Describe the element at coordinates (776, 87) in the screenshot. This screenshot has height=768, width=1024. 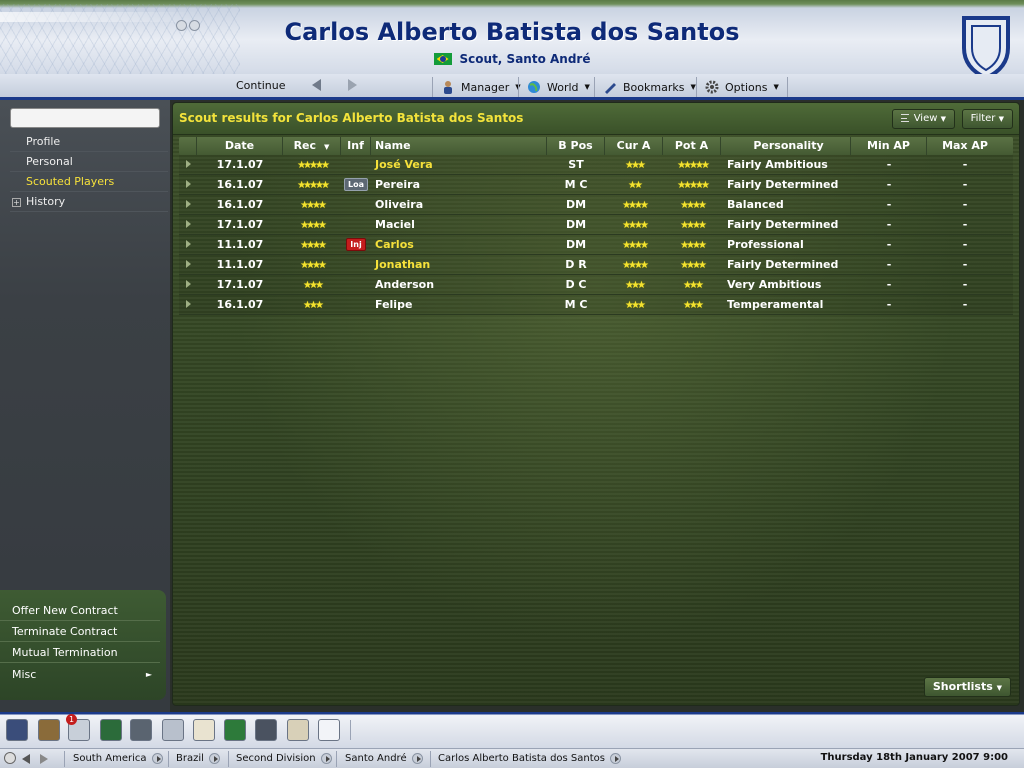
I see `chevron-down-icon: ▼` at that location.